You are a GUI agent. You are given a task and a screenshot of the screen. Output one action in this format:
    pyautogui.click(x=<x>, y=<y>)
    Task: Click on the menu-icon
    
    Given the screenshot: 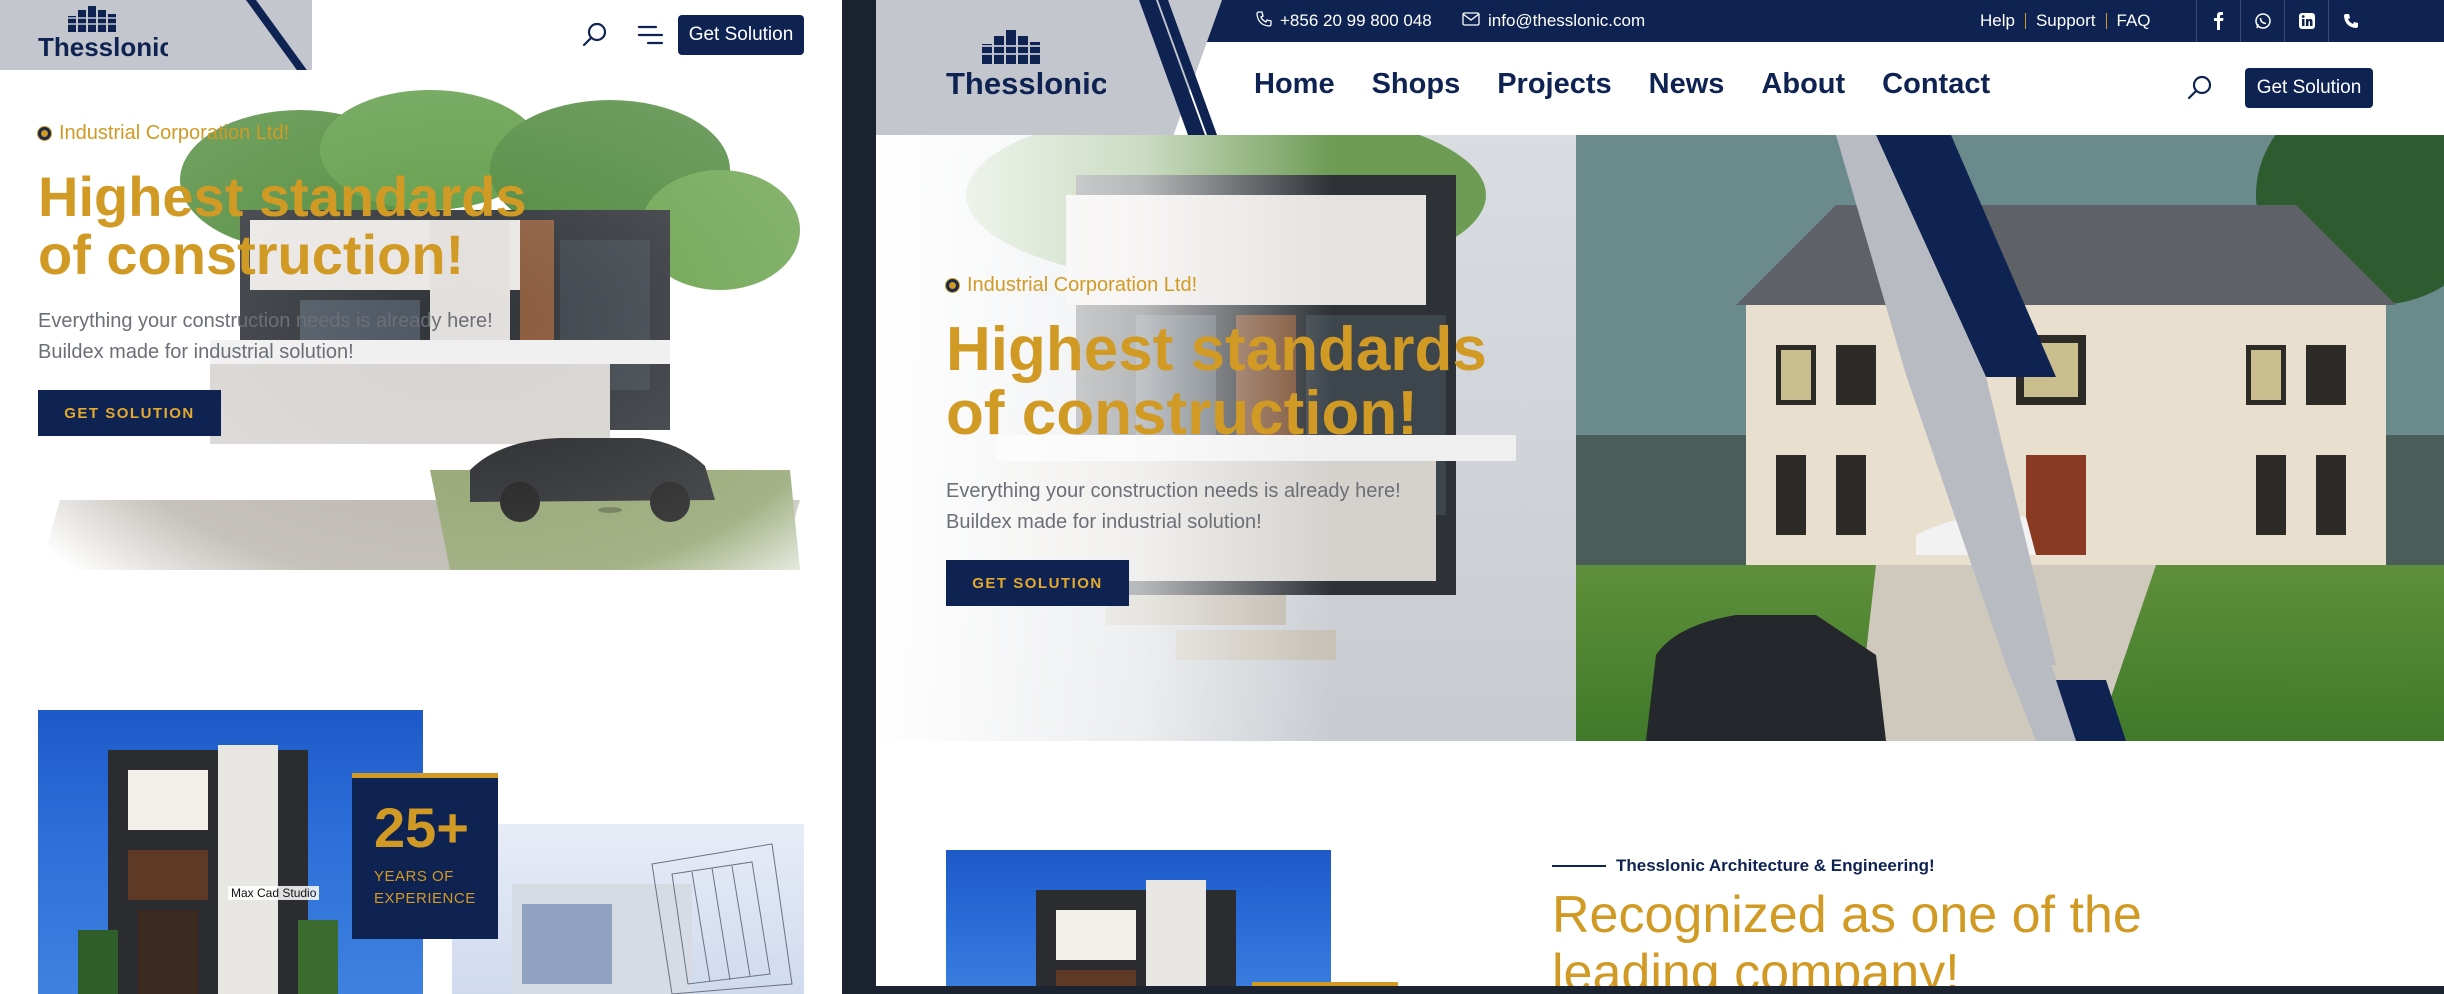 What is the action you would take?
    pyautogui.click(x=650, y=35)
    